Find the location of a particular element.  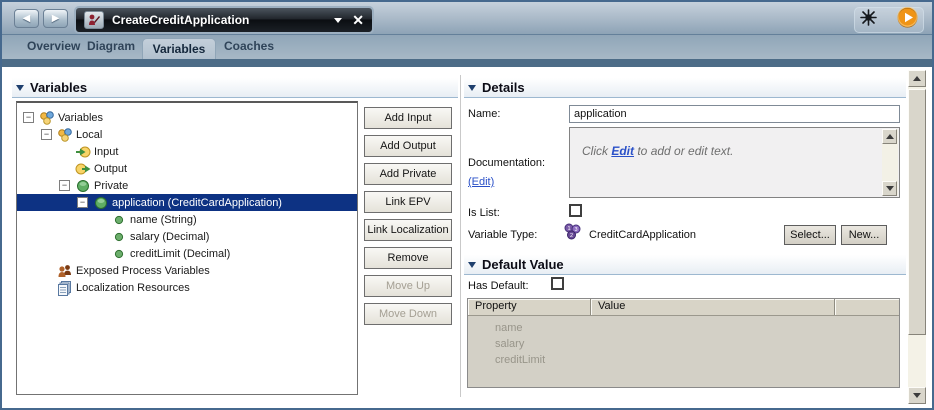

add-input-button: Add Input is located at coordinates (408, 118).